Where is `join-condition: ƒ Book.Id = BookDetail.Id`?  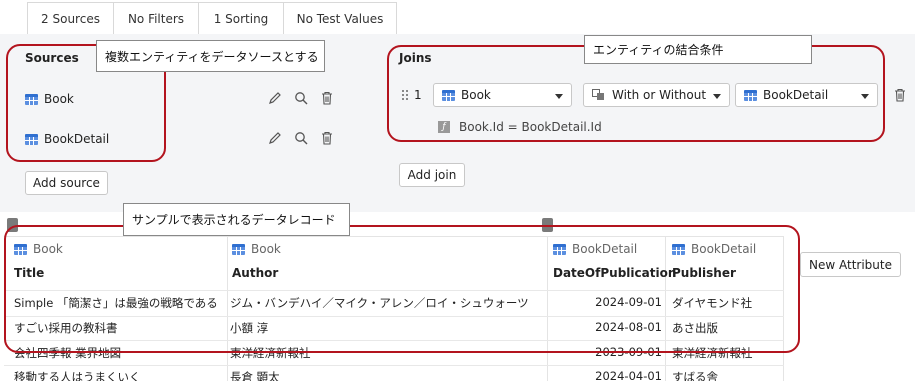 join-condition: ƒ Book.Id = BookDetail.Id is located at coordinates (520, 127).